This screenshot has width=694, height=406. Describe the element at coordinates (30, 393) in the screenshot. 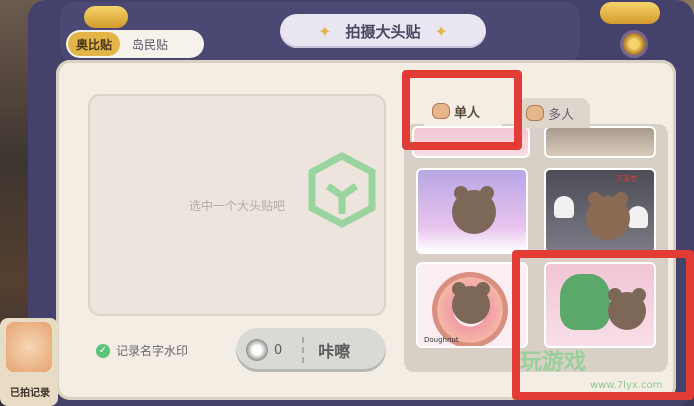

I see `history-label: 已拍记录` at that location.